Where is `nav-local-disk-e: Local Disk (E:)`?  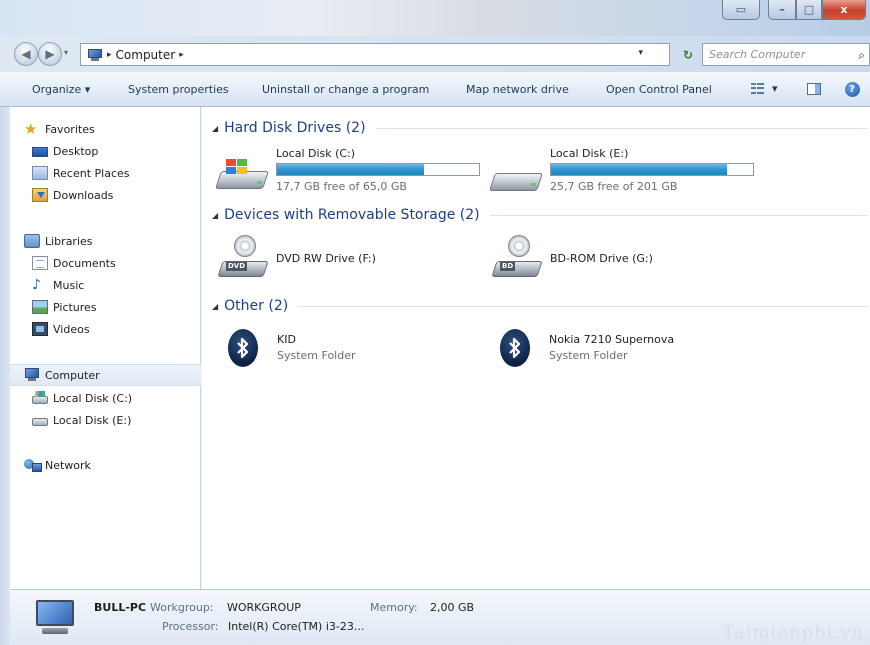
nav-local-disk-e: Local Disk (E:) is located at coordinates (127, 420).